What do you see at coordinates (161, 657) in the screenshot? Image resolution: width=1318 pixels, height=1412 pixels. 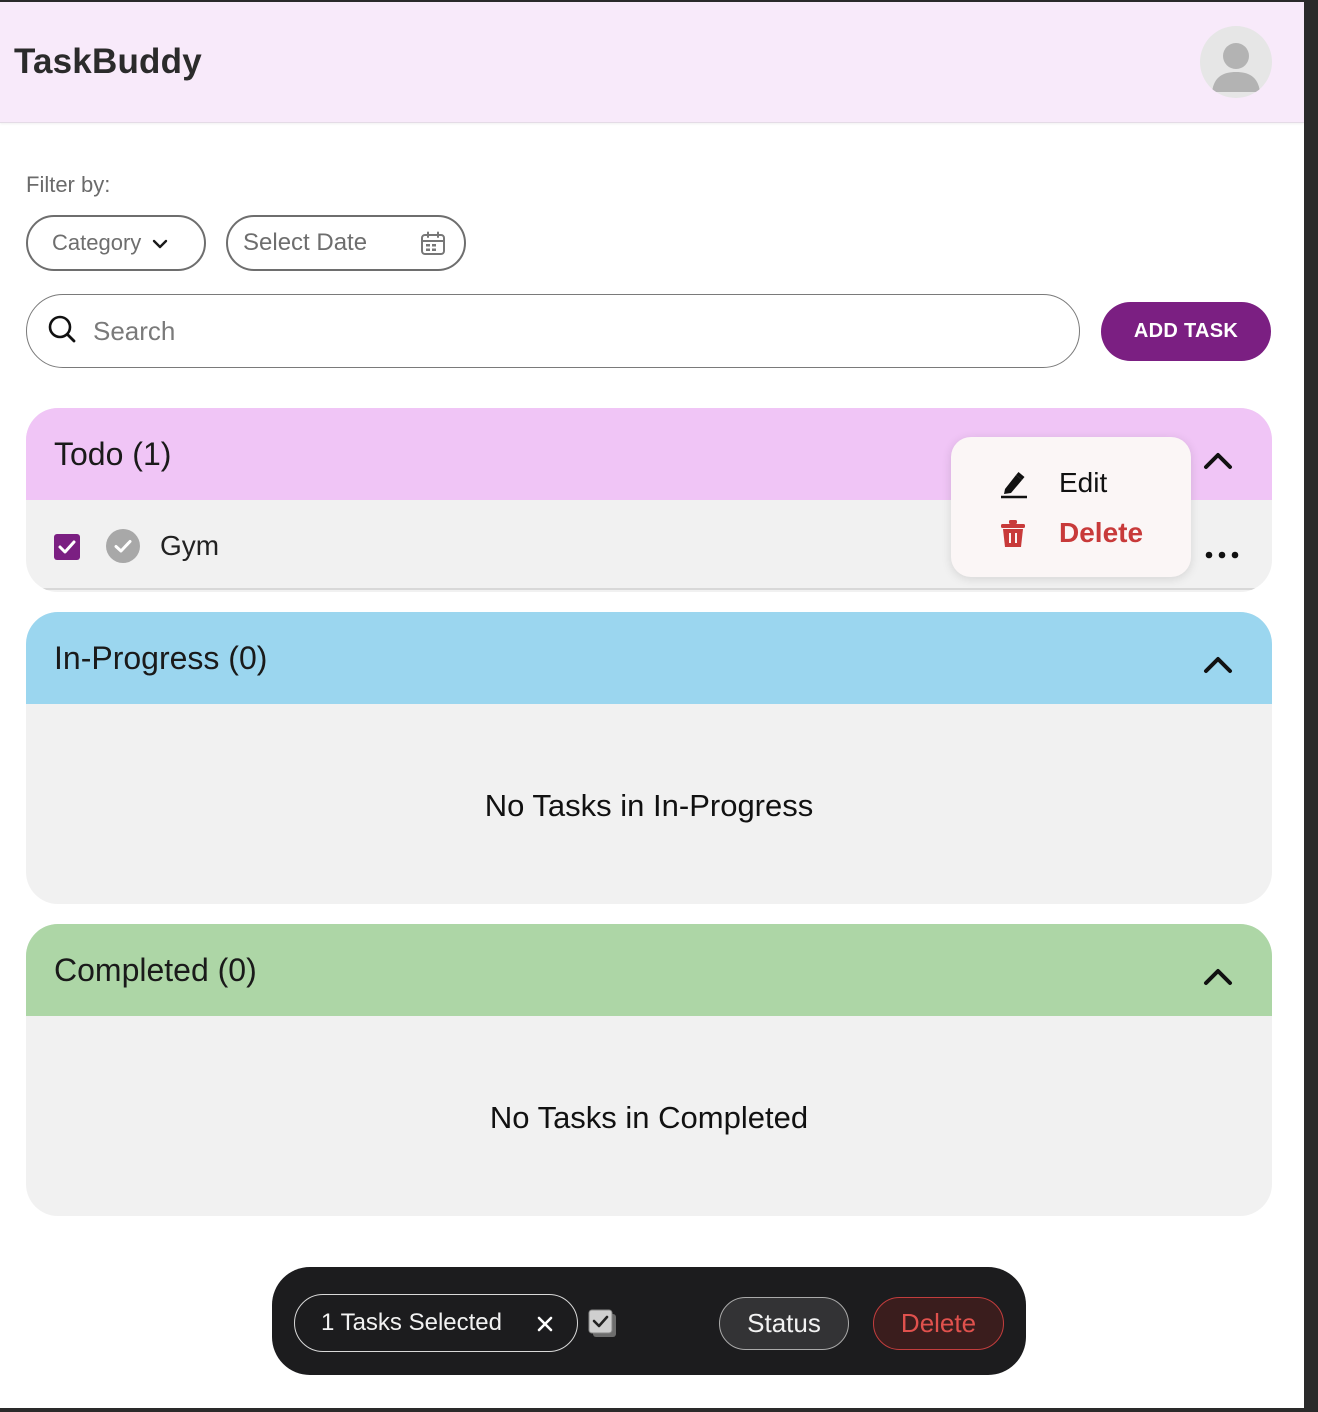 I see `in-progress-section-title: In-Progress (0)` at bounding box center [161, 657].